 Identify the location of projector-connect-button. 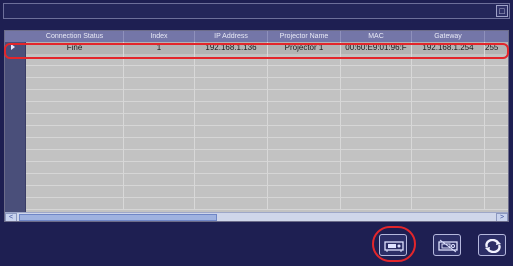
(393, 245).